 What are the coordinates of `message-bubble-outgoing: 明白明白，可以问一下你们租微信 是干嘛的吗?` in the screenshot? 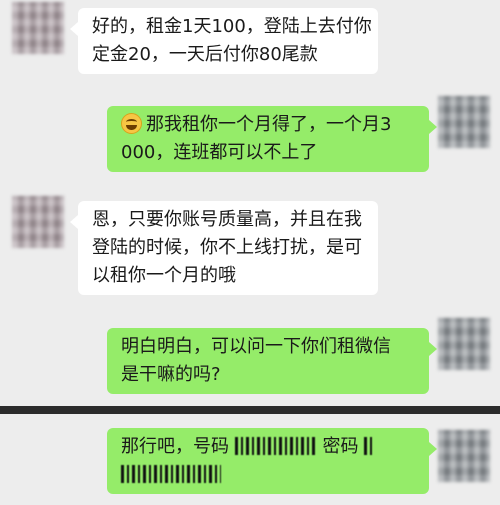 It's located at (272, 361).